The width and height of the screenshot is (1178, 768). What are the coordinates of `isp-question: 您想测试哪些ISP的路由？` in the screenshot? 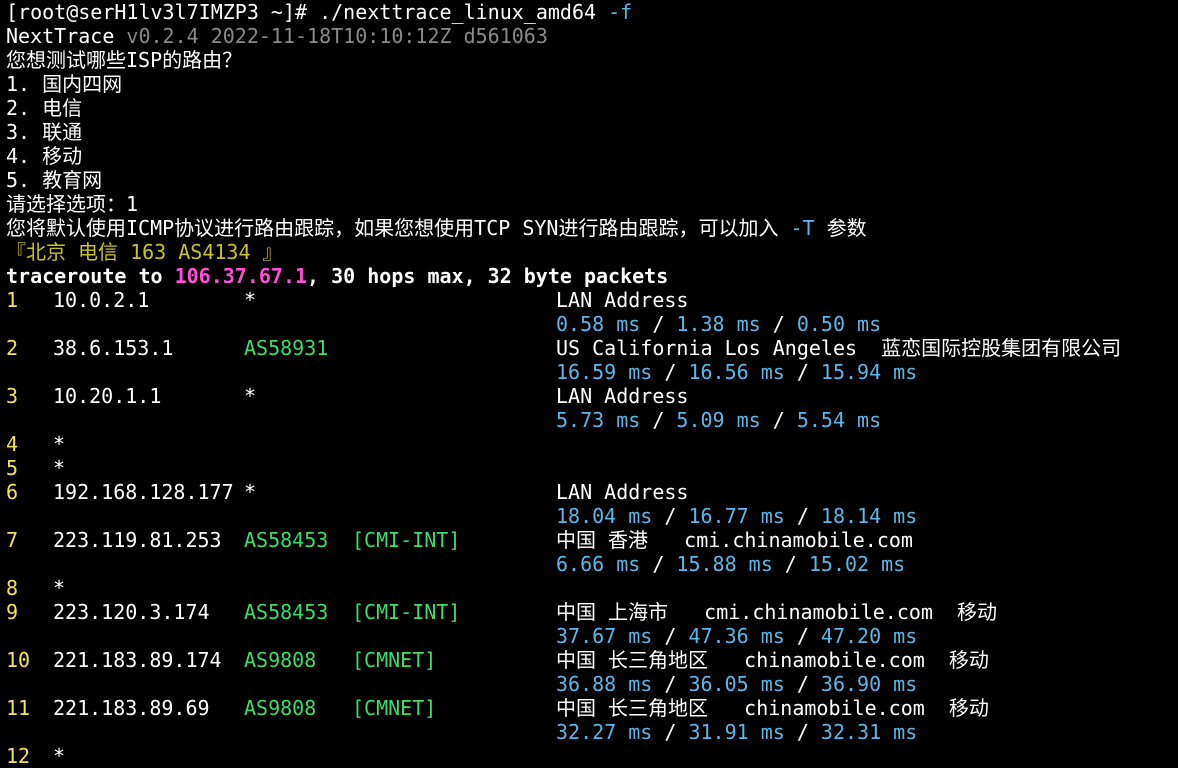 It's located at (124, 60).